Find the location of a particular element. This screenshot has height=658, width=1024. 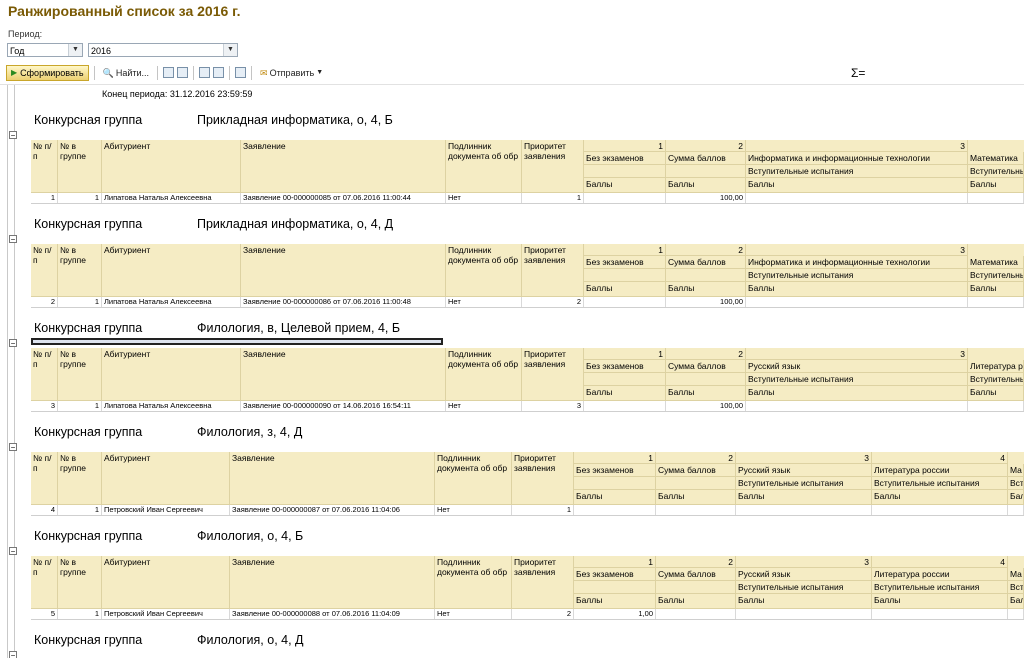

group-name: Филология, о, 4, Д is located at coordinates (250, 640).